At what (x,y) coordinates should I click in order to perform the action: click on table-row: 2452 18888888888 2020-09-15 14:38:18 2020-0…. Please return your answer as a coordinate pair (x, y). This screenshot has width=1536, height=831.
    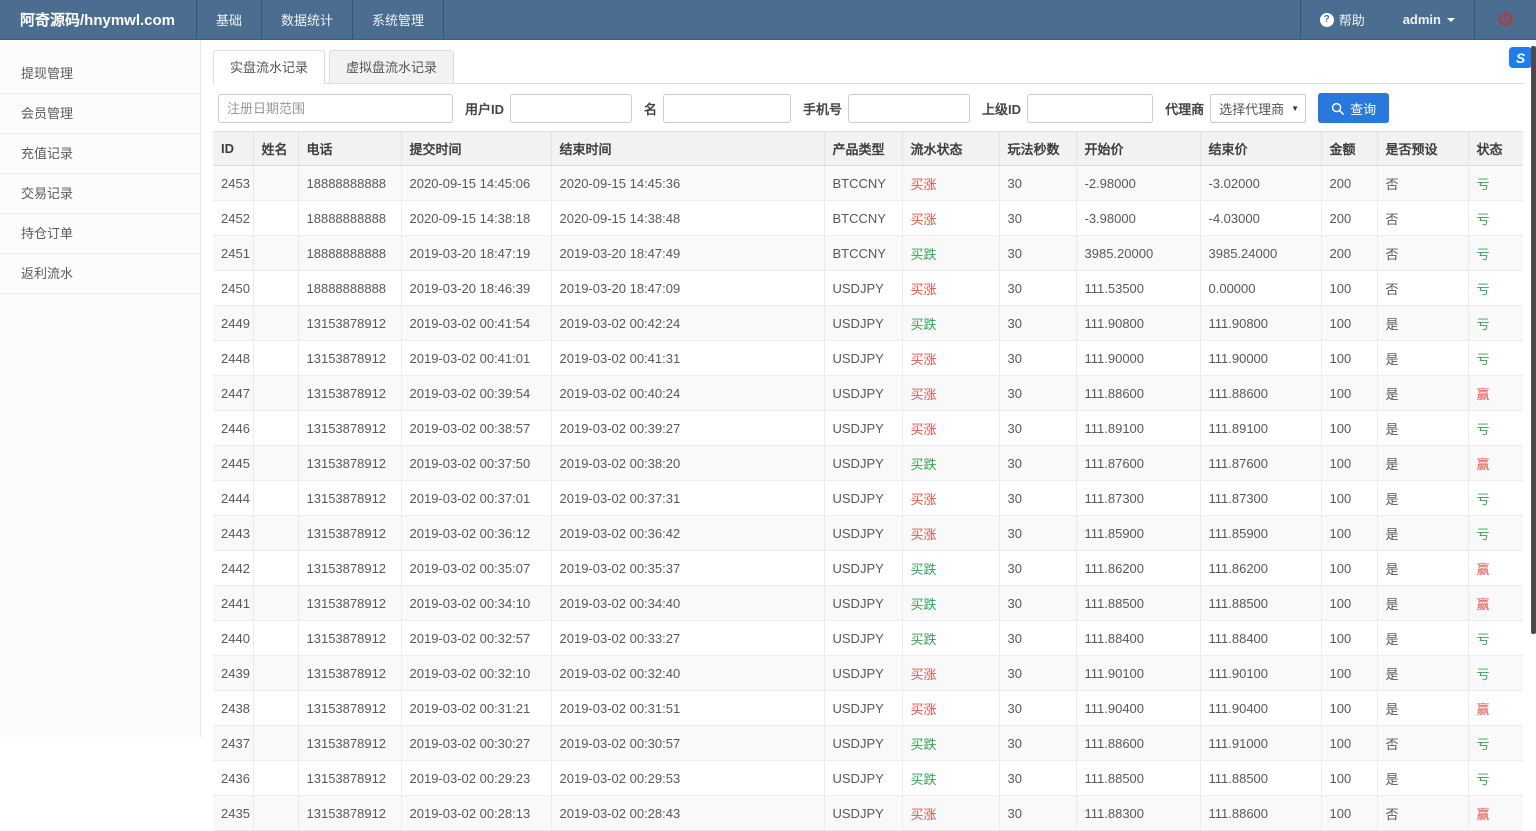
    Looking at the image, I should click on (868, 218).